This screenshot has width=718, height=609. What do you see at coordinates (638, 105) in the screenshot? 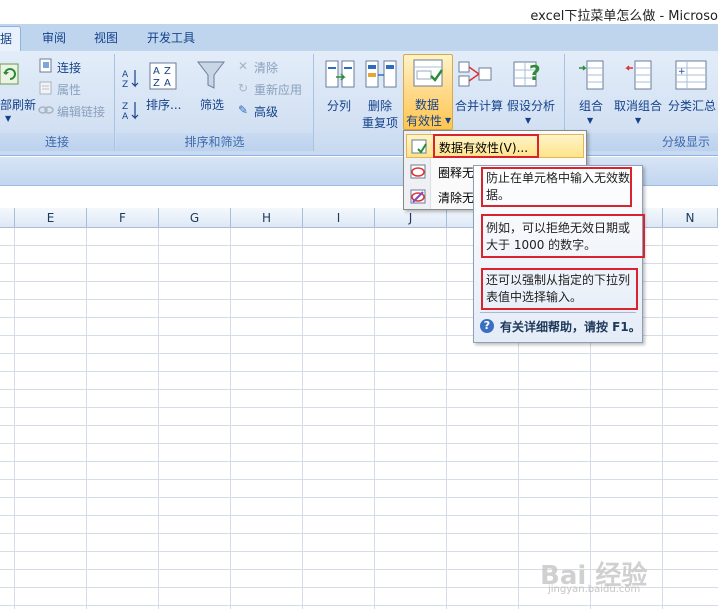
I see `ungroup-button: 取消组合` at bounding box center [638, 105].